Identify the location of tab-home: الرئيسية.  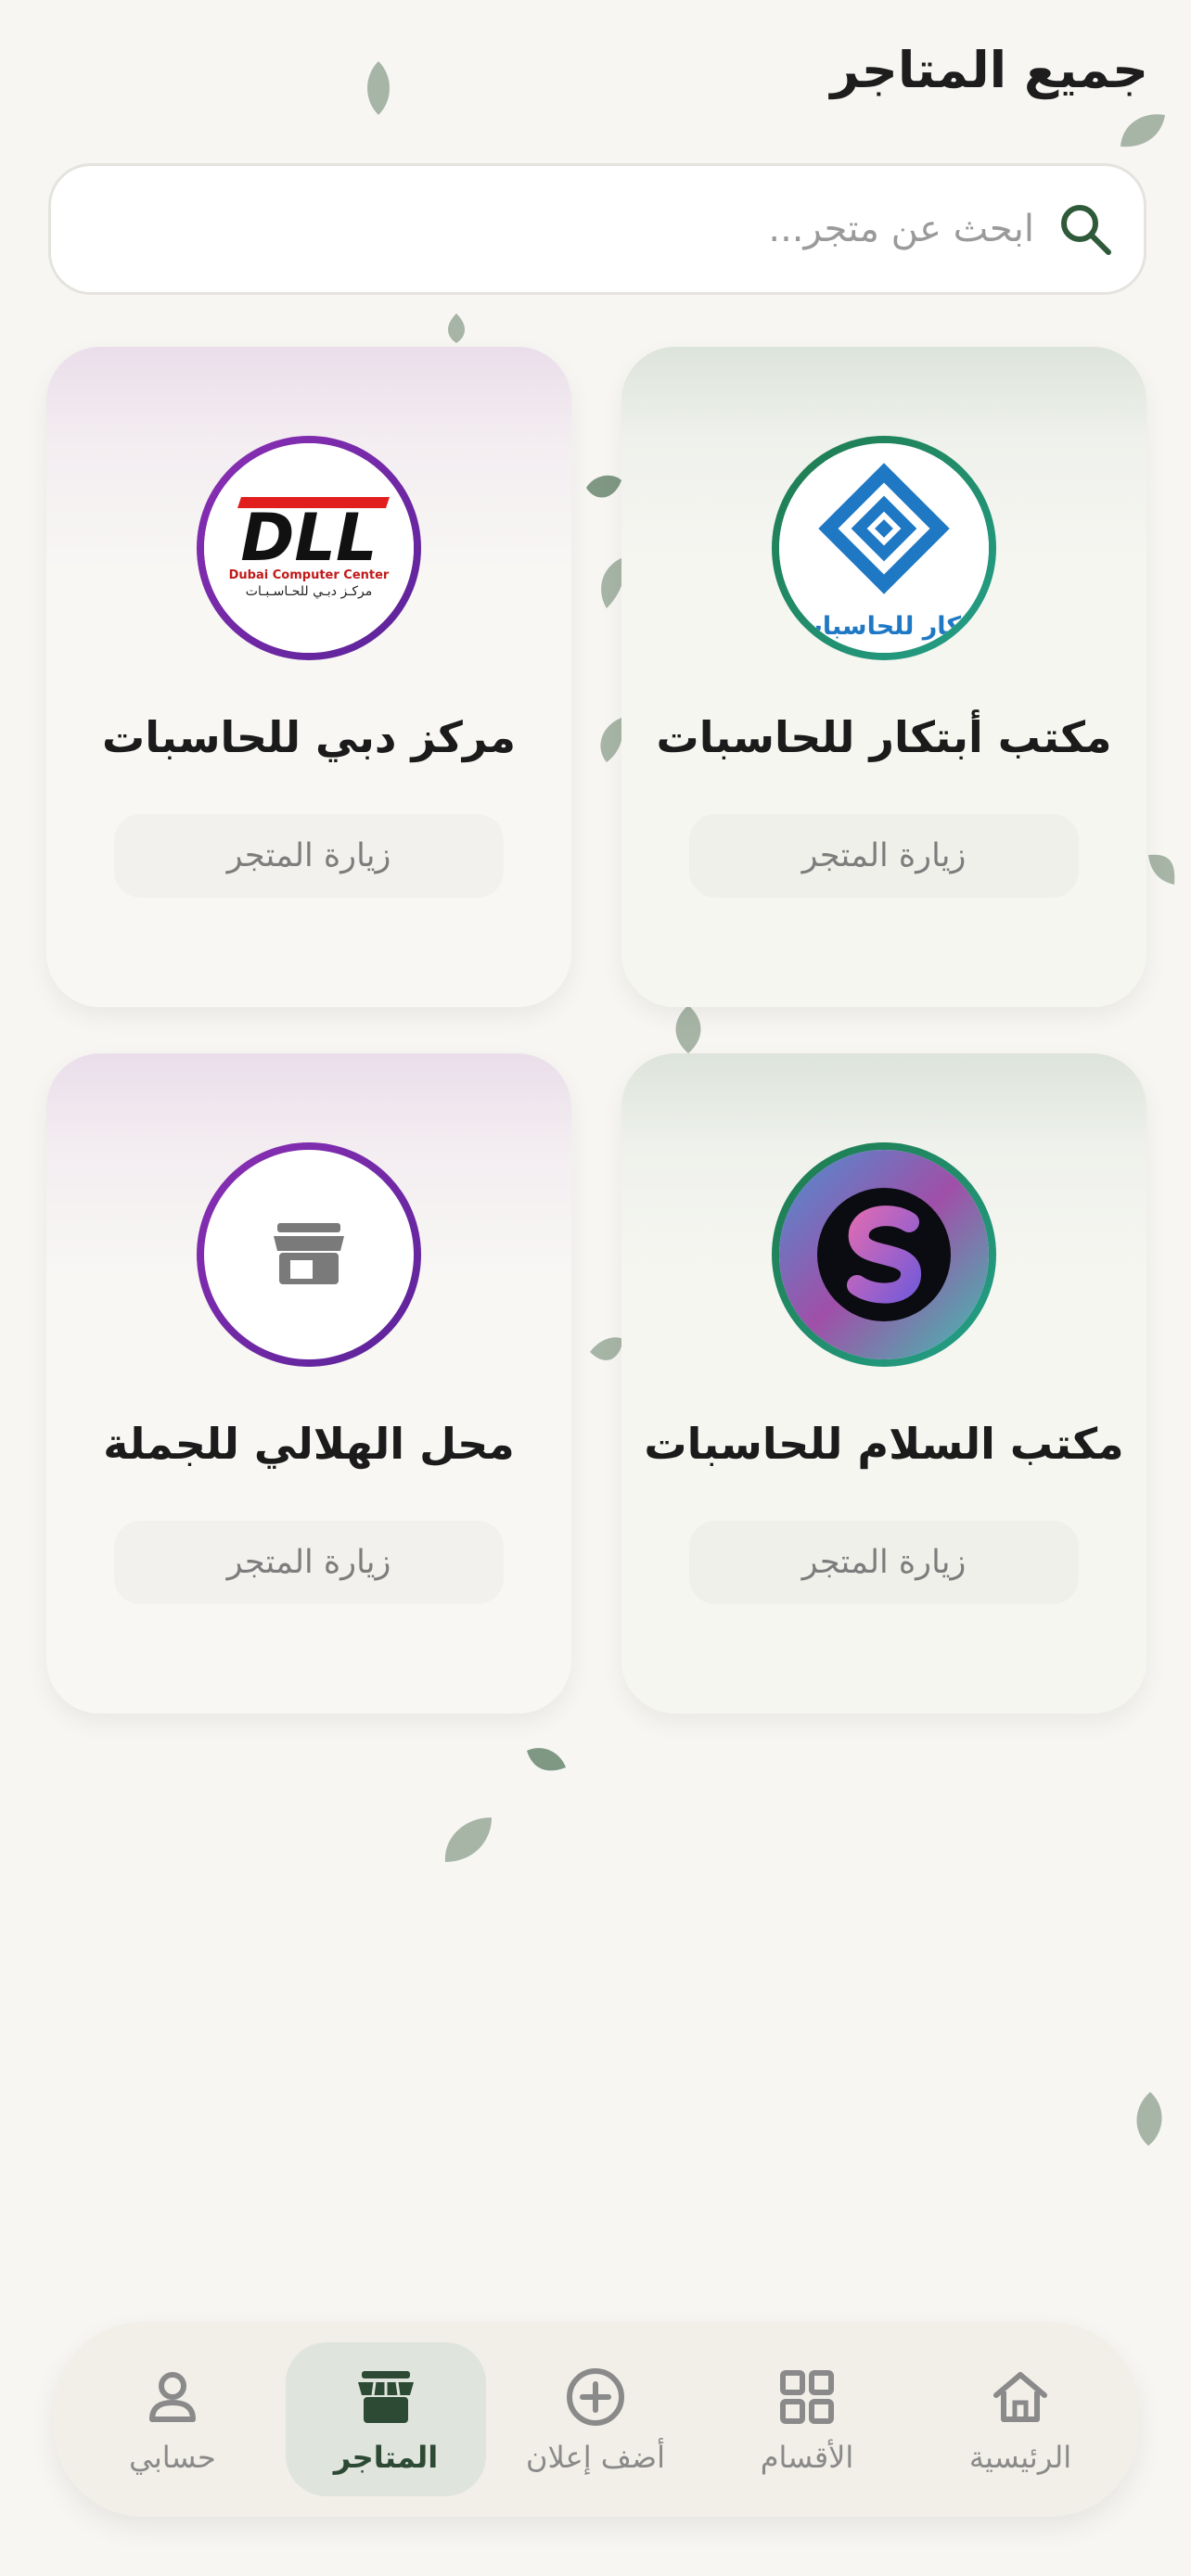
(1021, 2419).